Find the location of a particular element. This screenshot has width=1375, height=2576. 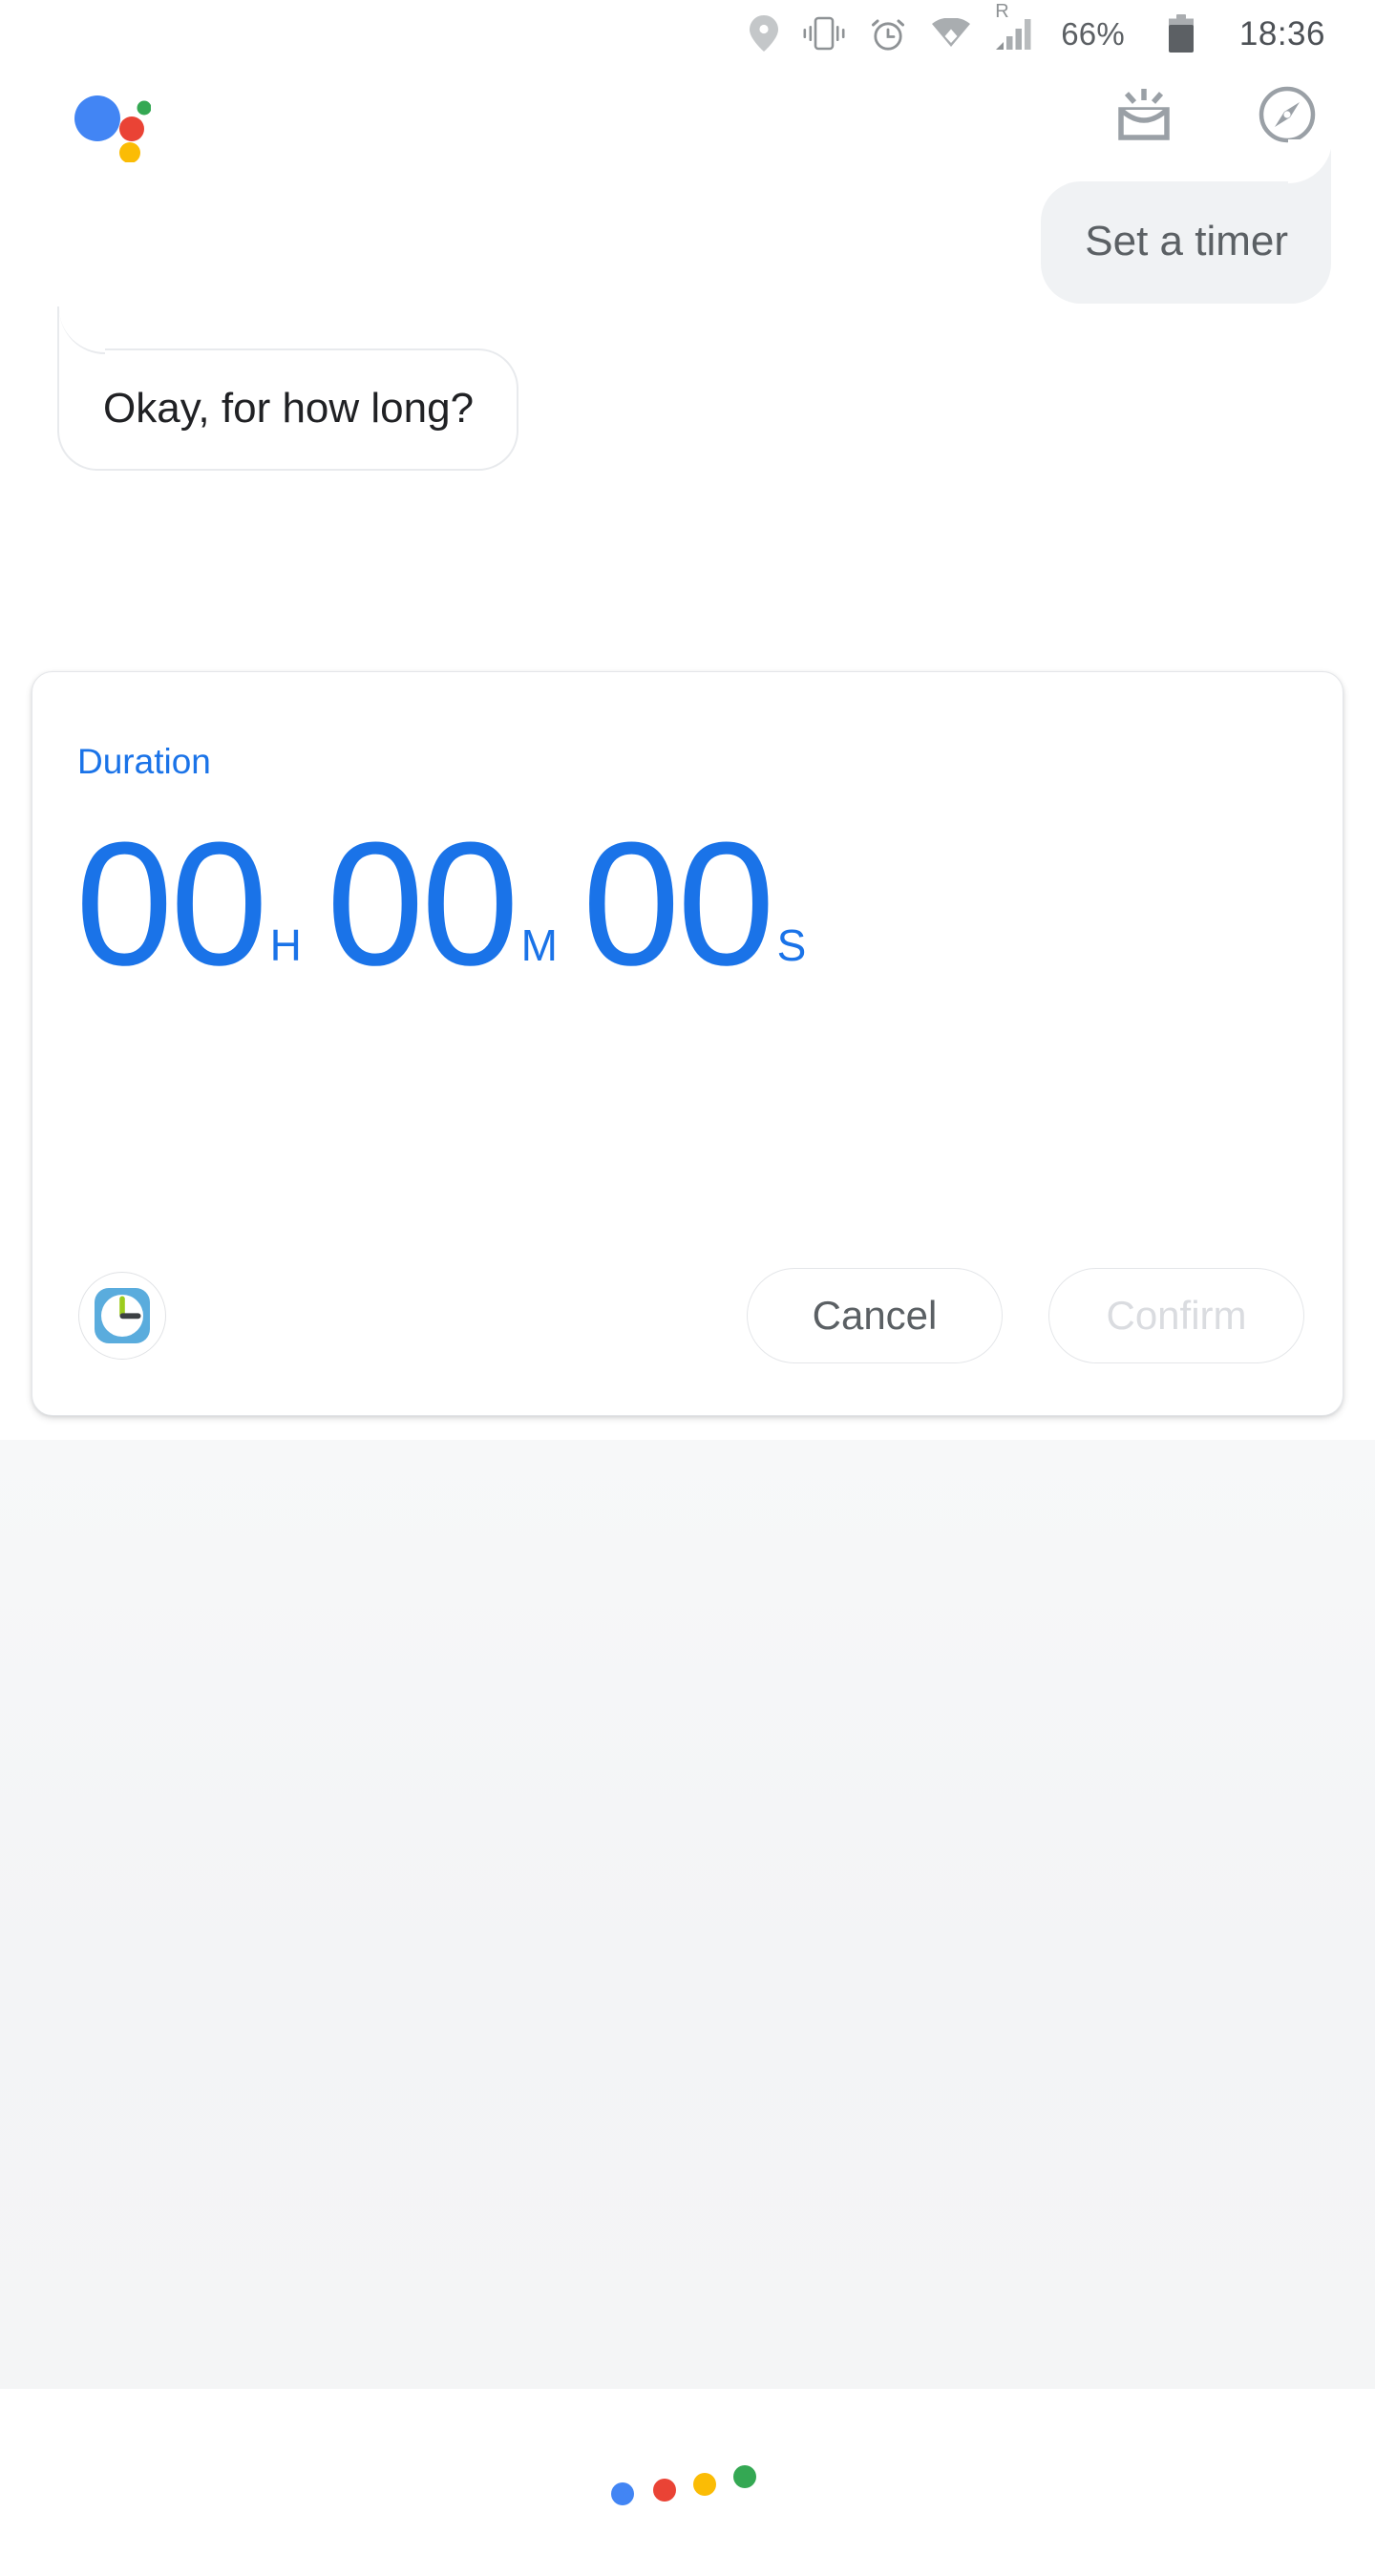

conversation-thread: Set a timer Okay, for how long? is located at coordinates (687, 305).